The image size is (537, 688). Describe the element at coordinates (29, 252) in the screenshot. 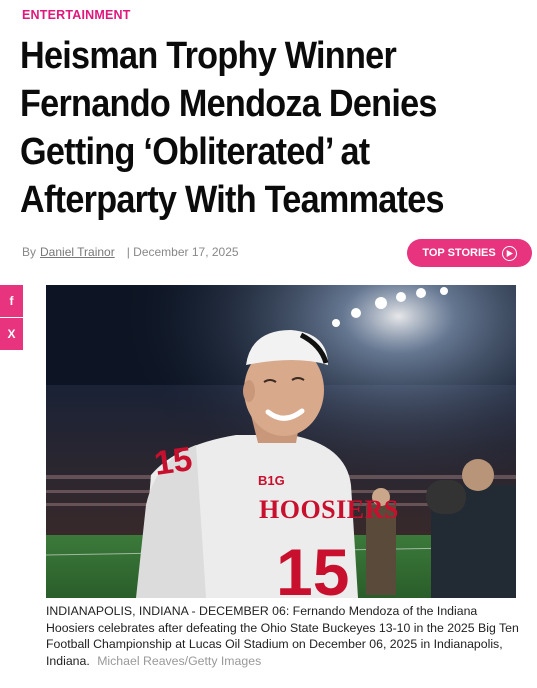

I see `byline-prefix: By` at that location.